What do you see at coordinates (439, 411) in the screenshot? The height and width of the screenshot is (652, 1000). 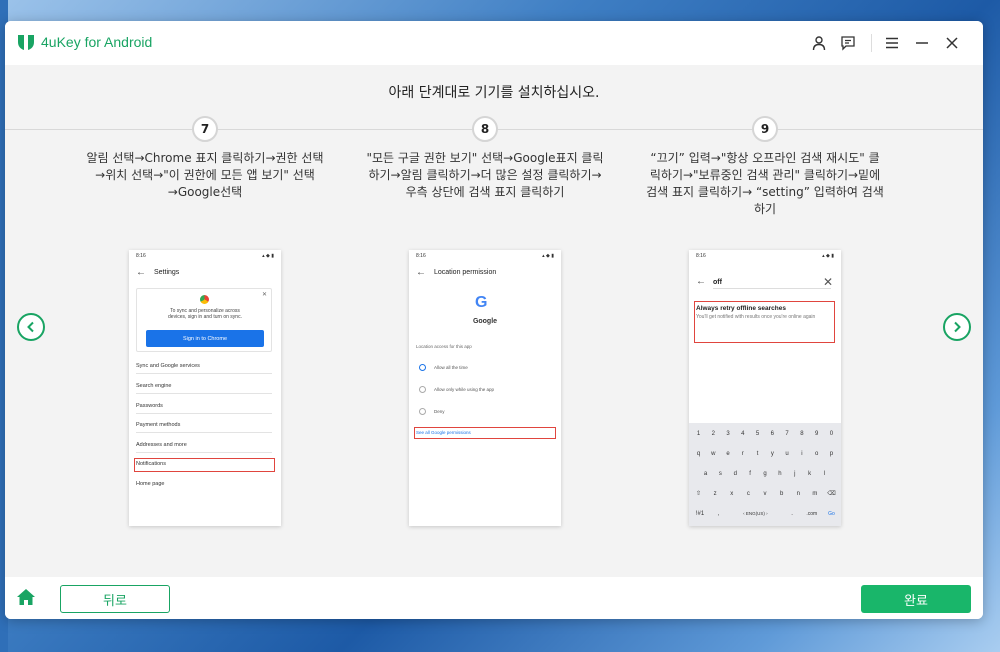 I see `radio-option: Deny` at bounding box center [439, 411].